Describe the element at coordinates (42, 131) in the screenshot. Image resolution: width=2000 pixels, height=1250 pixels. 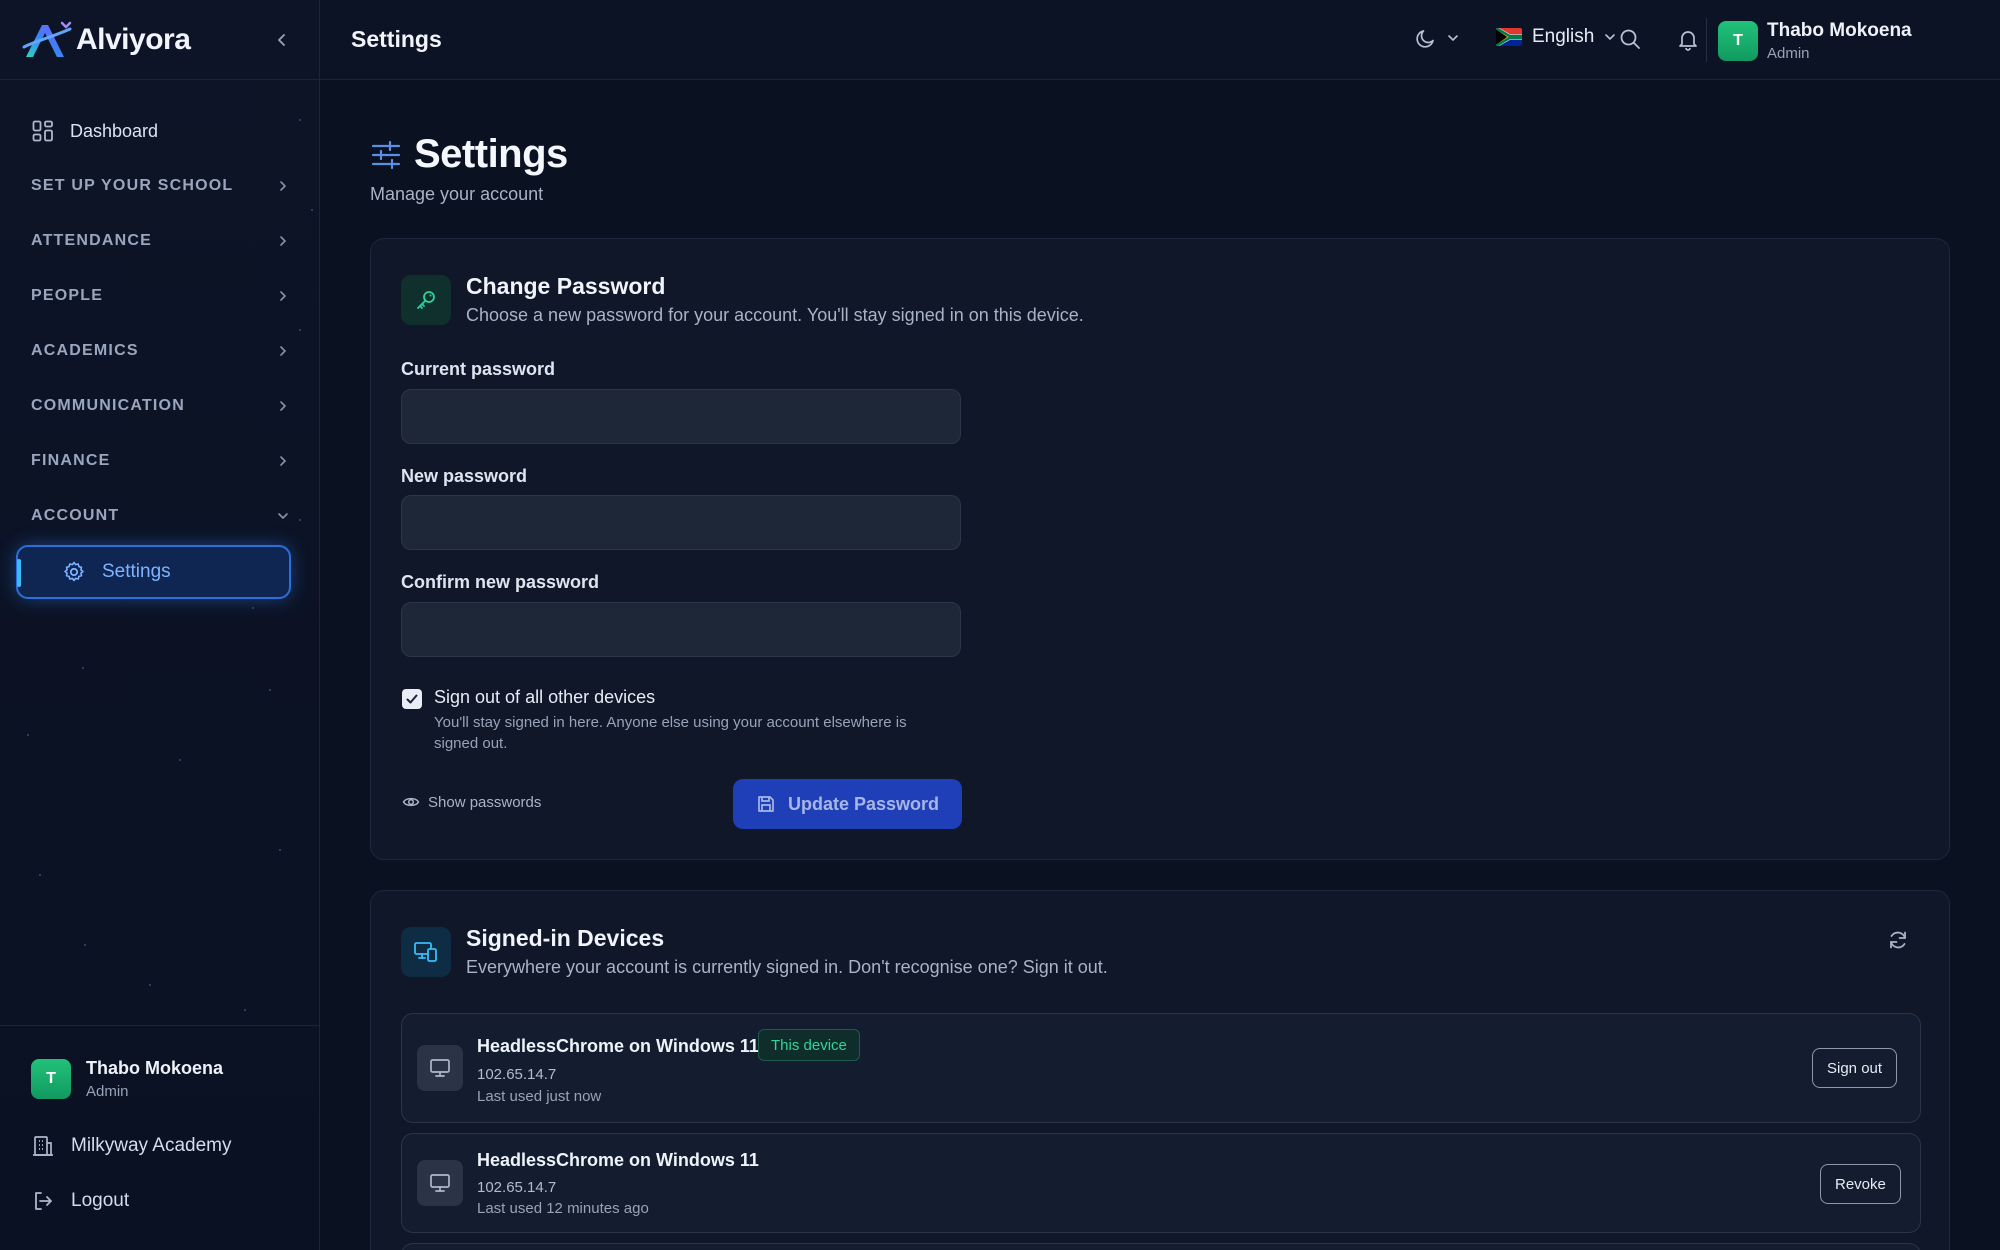
I see `dashboard-grid-icon` at that location.